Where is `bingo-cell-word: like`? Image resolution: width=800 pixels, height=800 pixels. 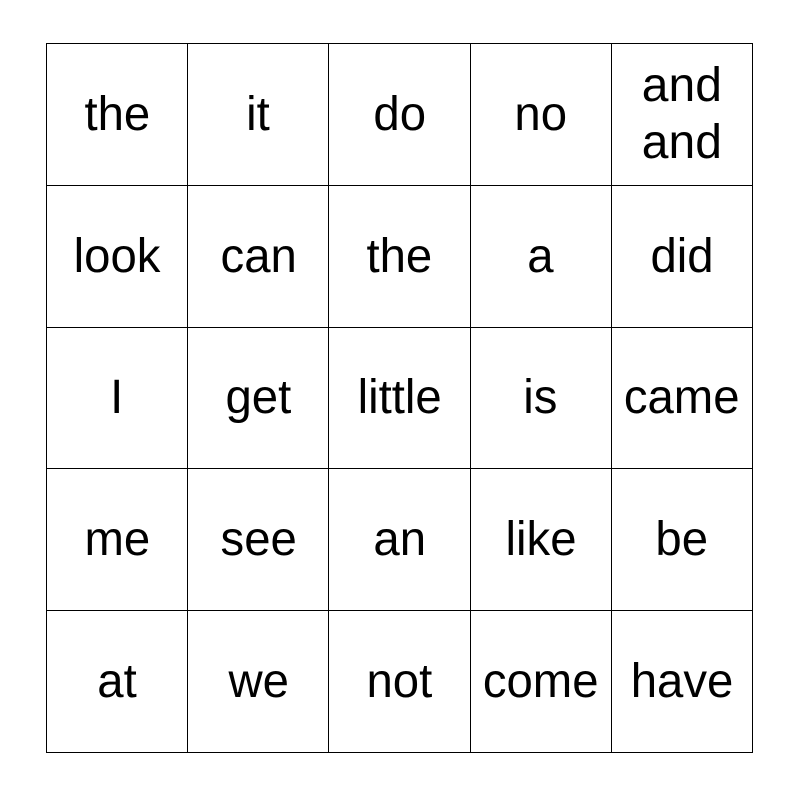
bingo-cell-word: like is located at coordinates (541, 540).